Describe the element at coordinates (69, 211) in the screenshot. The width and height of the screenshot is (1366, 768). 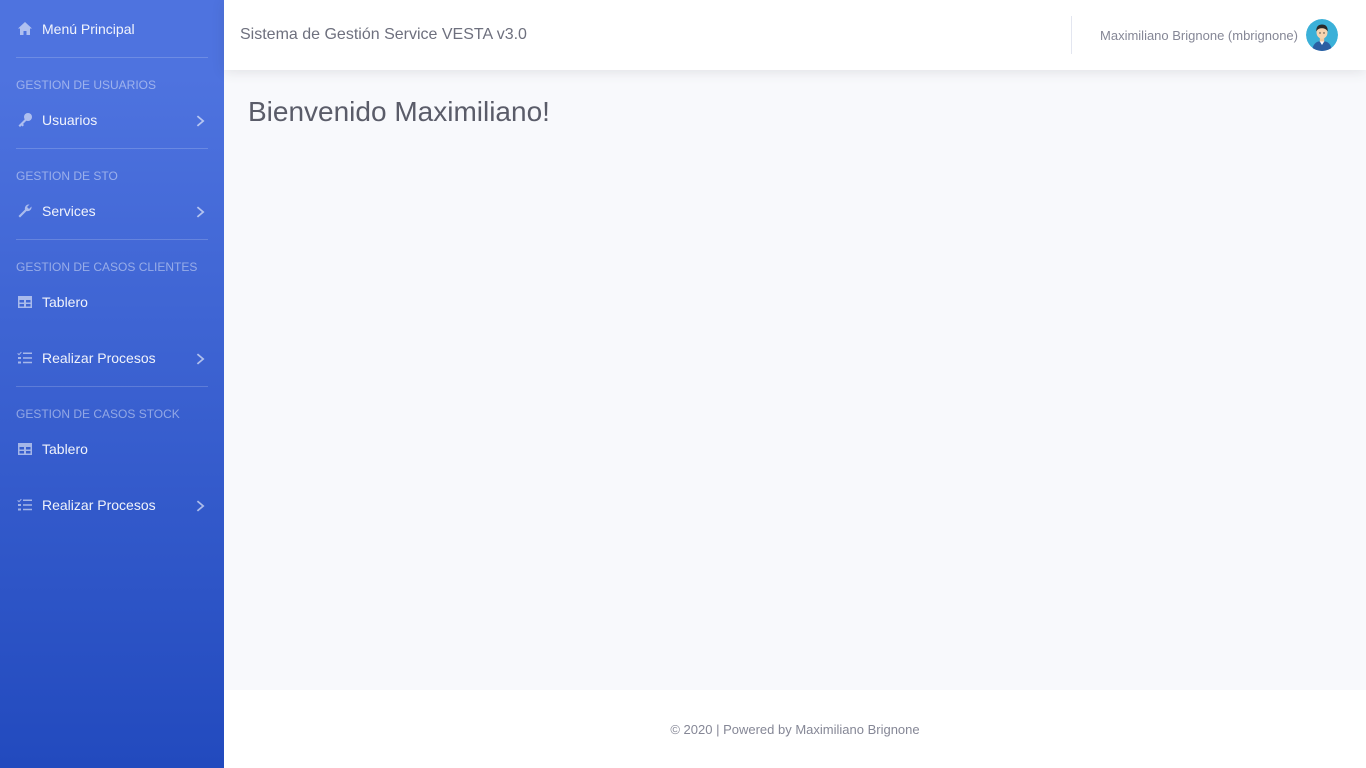
I see `sidebar-item-label: Services` at that location.